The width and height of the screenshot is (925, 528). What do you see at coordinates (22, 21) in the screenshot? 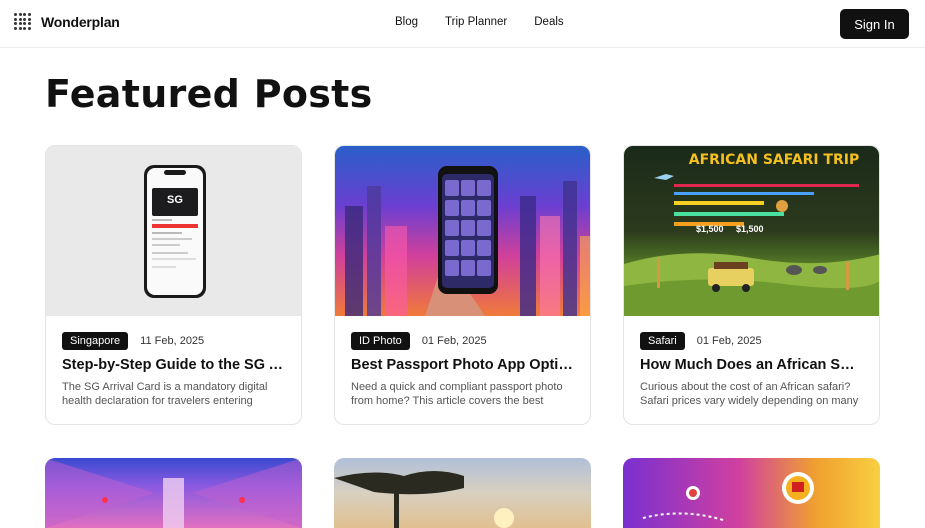
I see `app-grid-icon` at bounding box center [22, 21].